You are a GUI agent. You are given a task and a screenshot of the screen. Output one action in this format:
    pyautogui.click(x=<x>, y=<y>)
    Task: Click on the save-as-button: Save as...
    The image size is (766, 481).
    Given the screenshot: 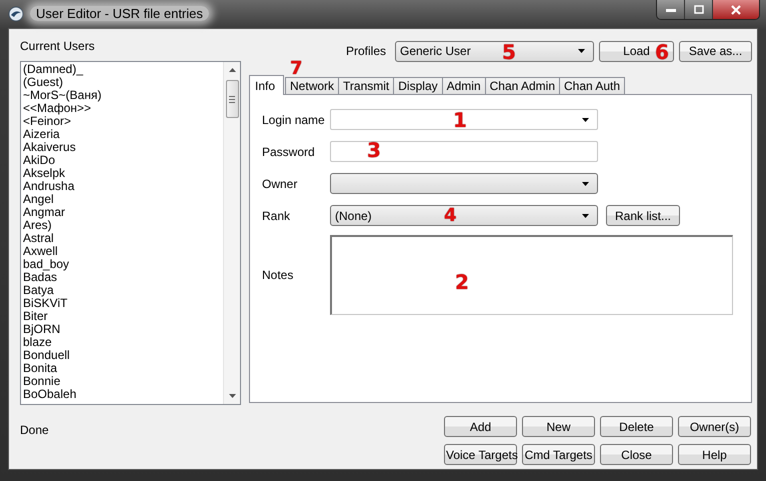 What is the action you would take?
    pyautogui.click(x=715, y=51)
    